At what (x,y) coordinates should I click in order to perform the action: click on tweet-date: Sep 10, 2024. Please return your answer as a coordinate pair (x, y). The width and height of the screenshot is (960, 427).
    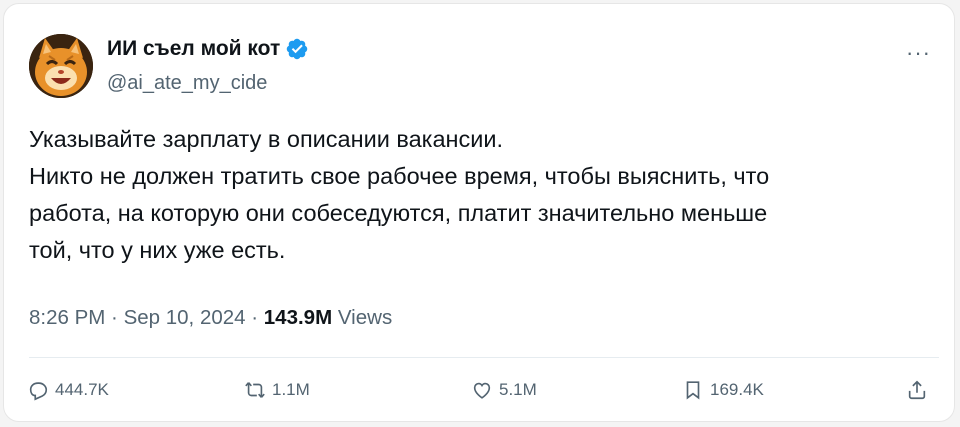
    Looking at the image, I should click on (185, 317).